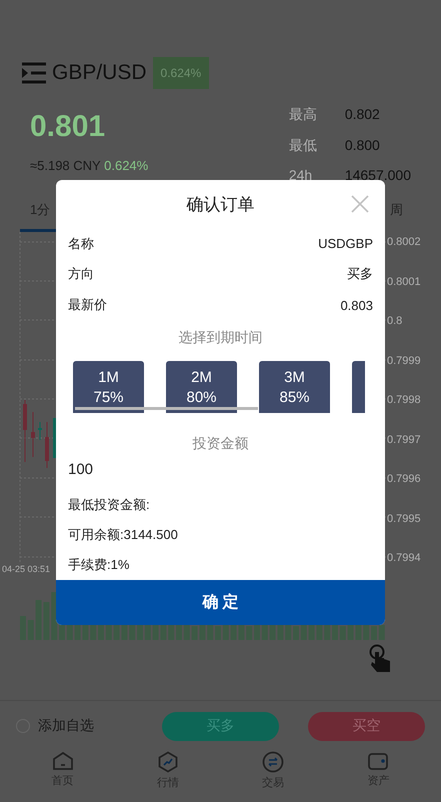 The image size is (441, 802). Describe the element at coordinates (360, 274) in the screenshot. I see `field-value: 买多` at that location.